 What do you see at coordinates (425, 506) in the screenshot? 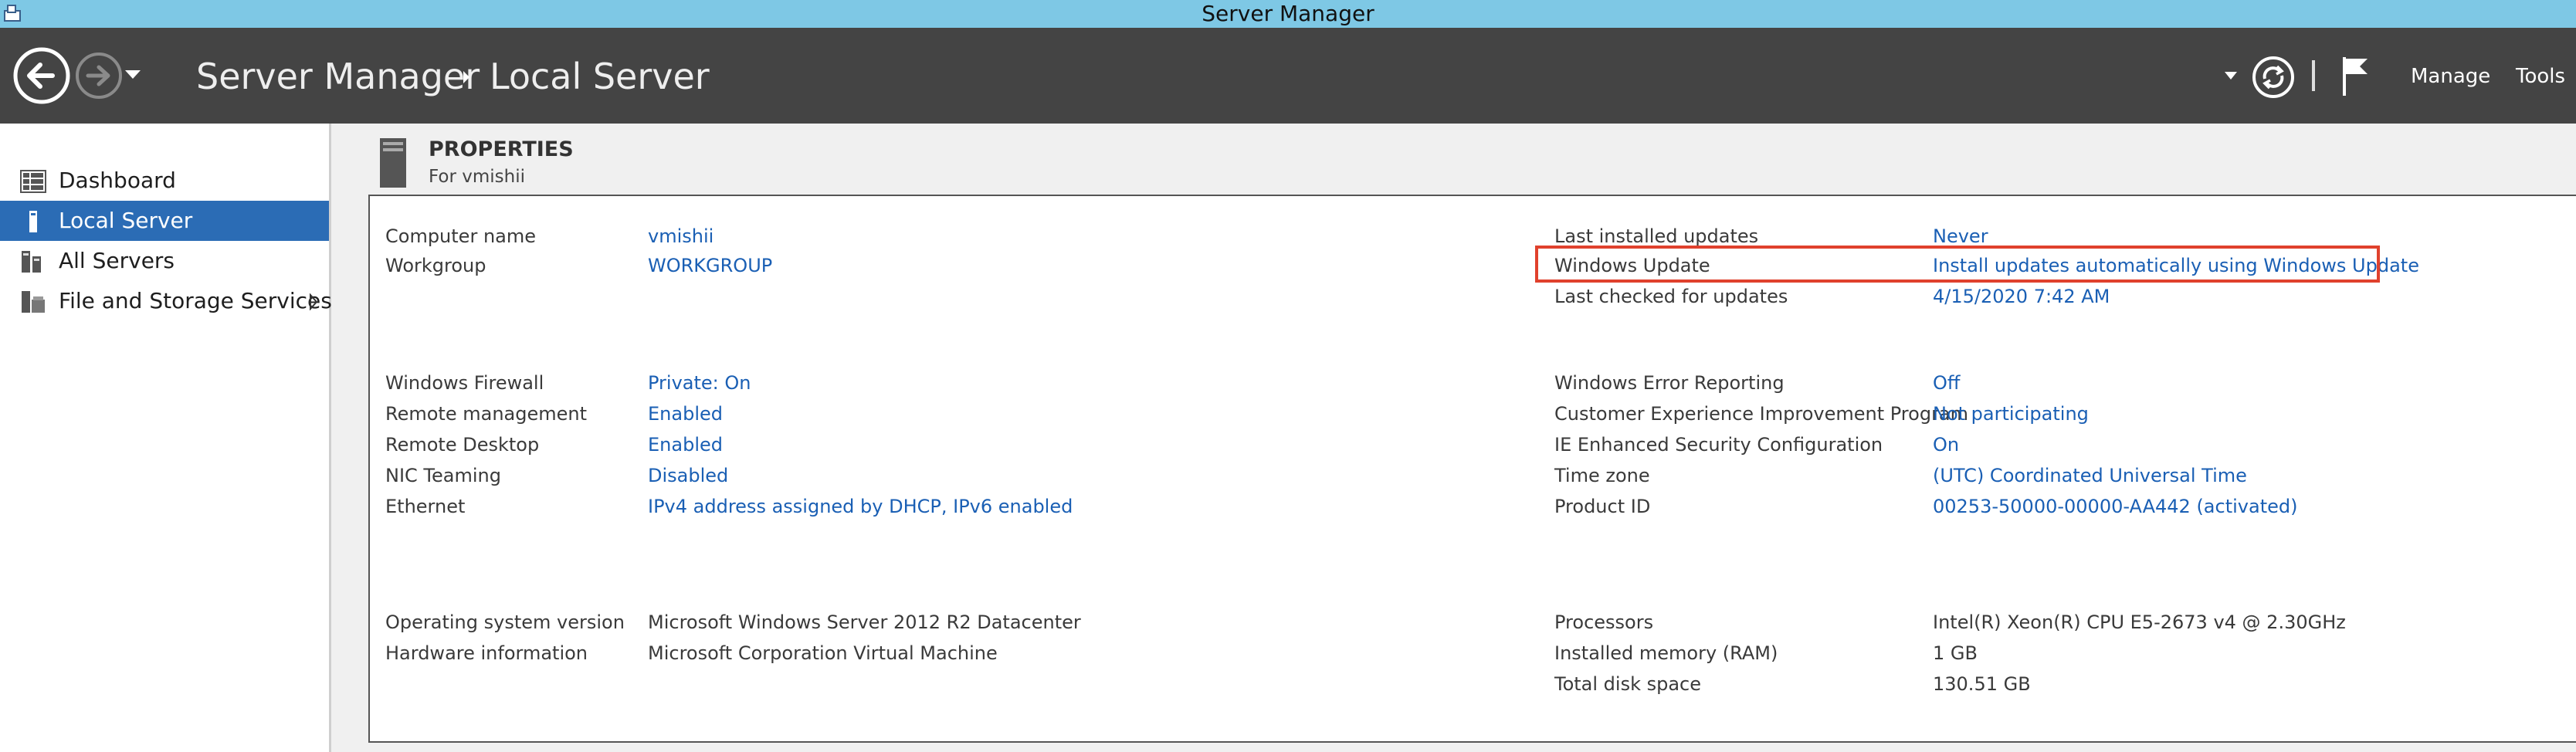
I see `ethernet-label: Ethernet` at bounding box center [425, 506].